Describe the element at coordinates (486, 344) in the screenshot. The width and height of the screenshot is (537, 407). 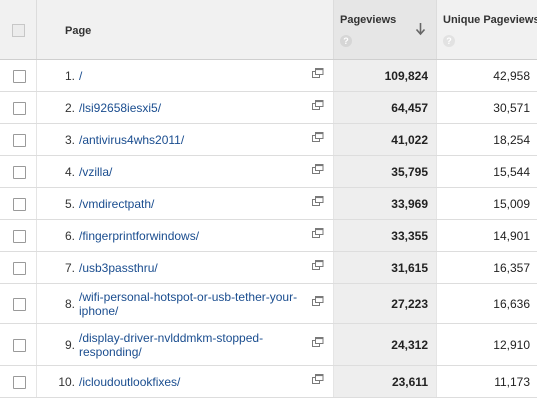
I see `unique-pageviews-cell: 12,910` at that location.